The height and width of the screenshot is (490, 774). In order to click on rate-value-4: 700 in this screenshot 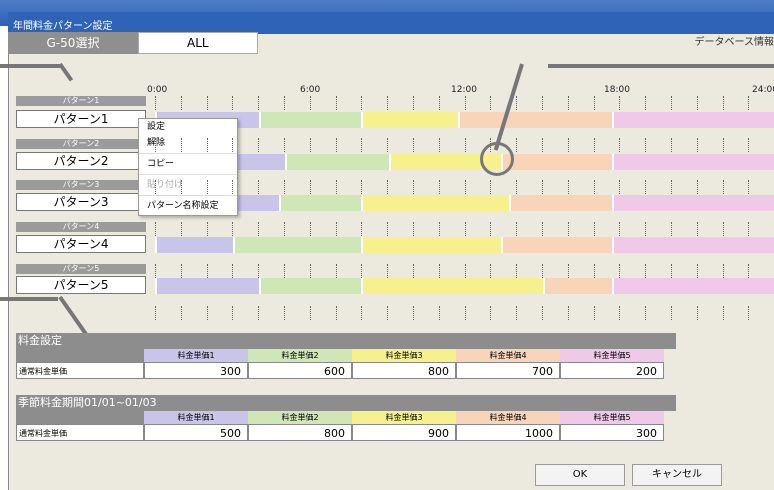, I will do `click(508, 370)`.